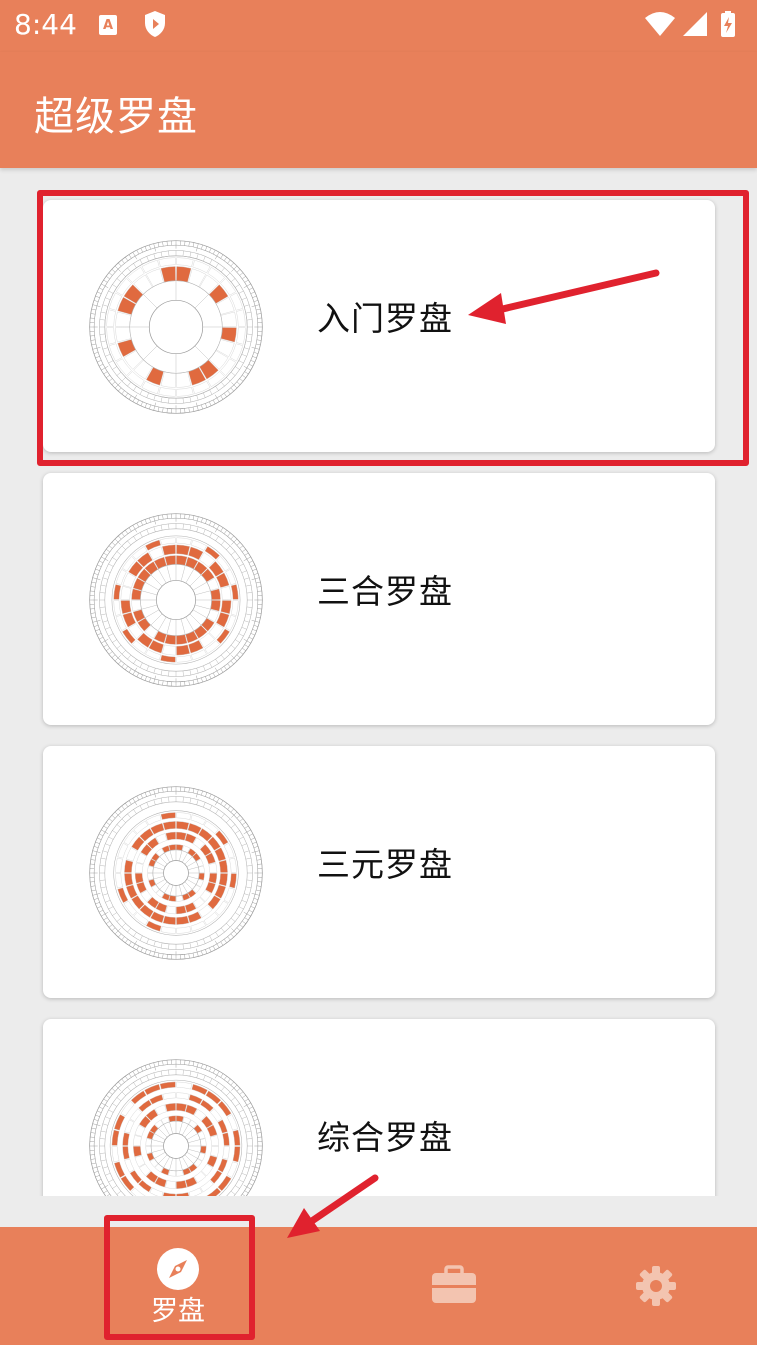 The height and width of the screenshot is (1345, 757). I want to click on nav-item-settings, so click(656, 1286).